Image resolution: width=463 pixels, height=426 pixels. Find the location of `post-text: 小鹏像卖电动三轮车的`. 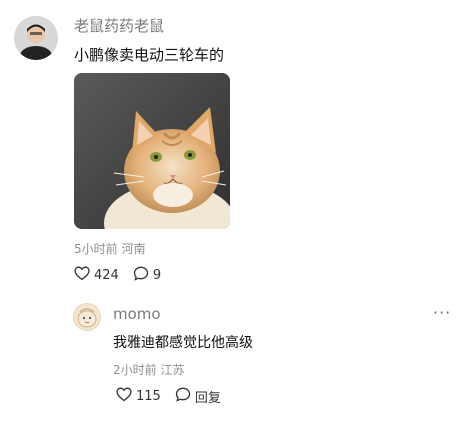

post-text: 小鹏像卖电动三轮车的 is located at coordinates (149, 55).